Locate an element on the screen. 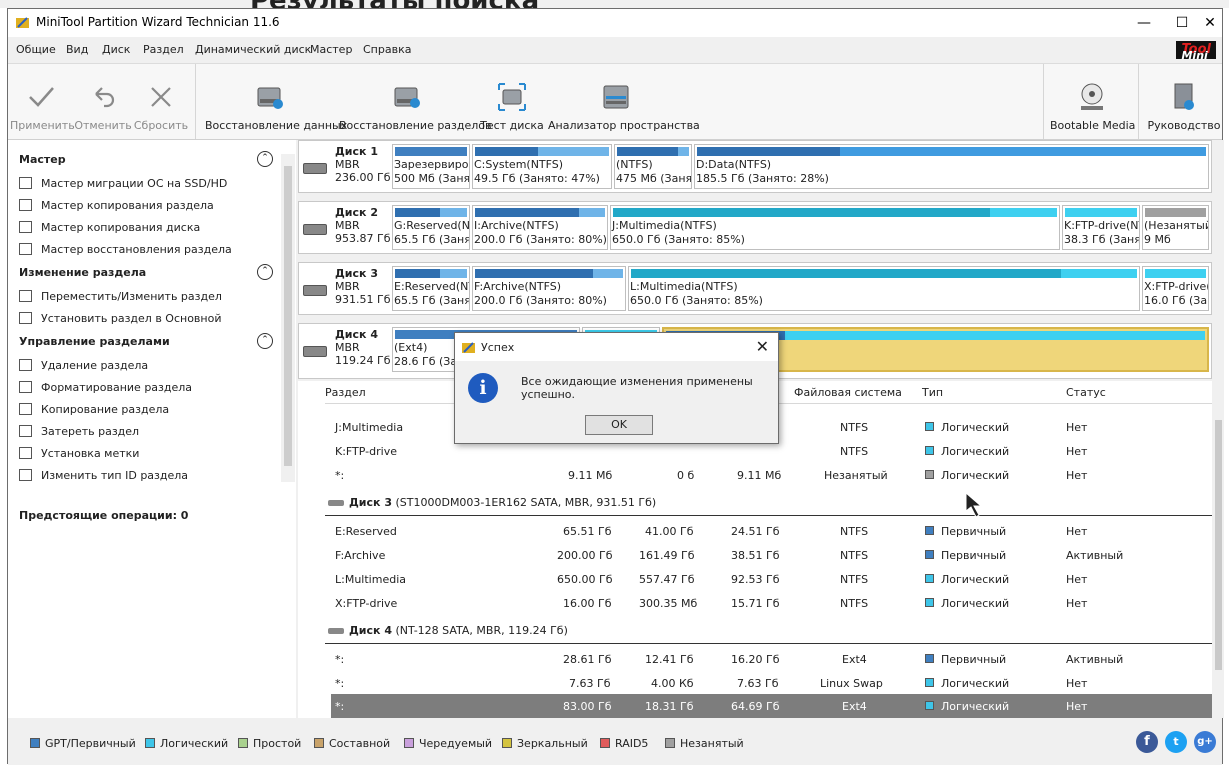 This screenshot has width=1229, height=771. menu-general: Общие is located at coordinates (36, 49).